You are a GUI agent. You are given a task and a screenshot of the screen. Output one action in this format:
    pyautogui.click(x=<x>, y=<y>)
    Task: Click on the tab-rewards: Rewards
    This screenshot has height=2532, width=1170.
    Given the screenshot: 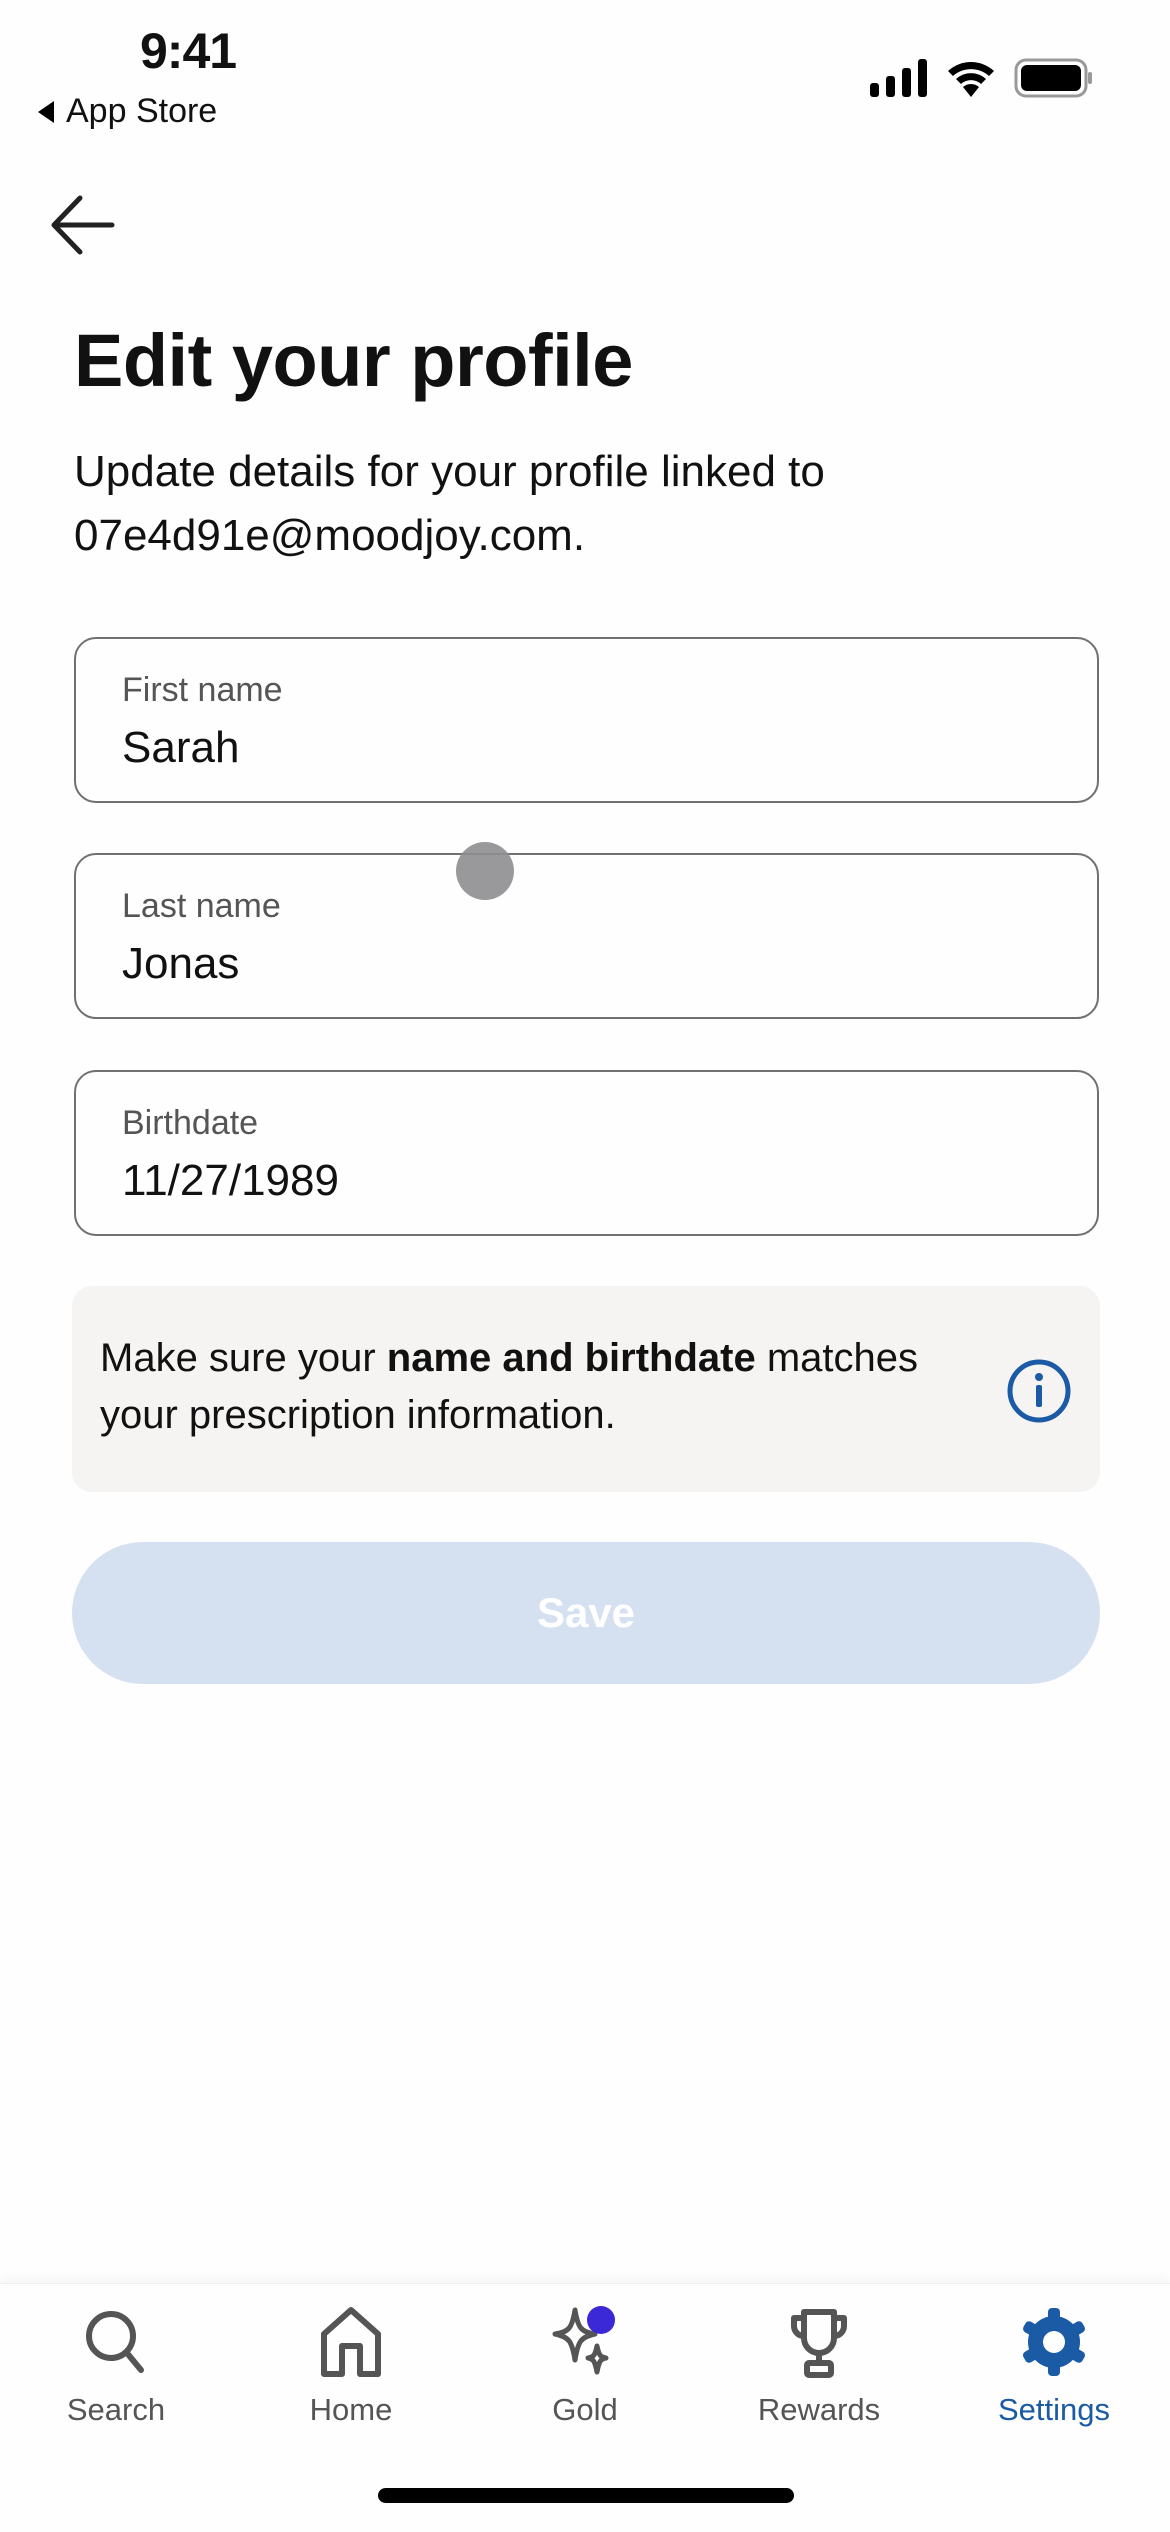 What is the action you would take?
    pyautogui.click(x=819, y=2366)
    